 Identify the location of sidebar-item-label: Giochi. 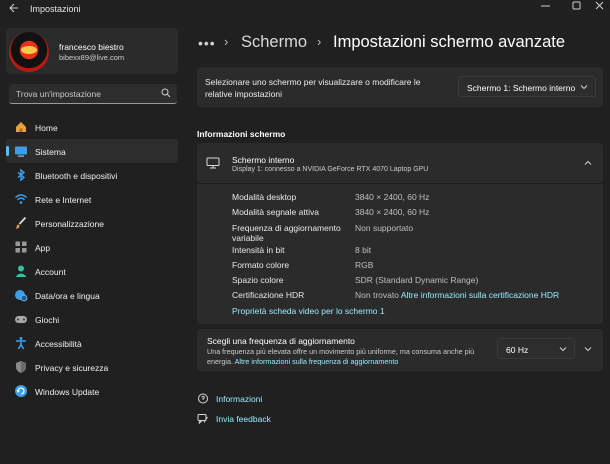
(47, 320).